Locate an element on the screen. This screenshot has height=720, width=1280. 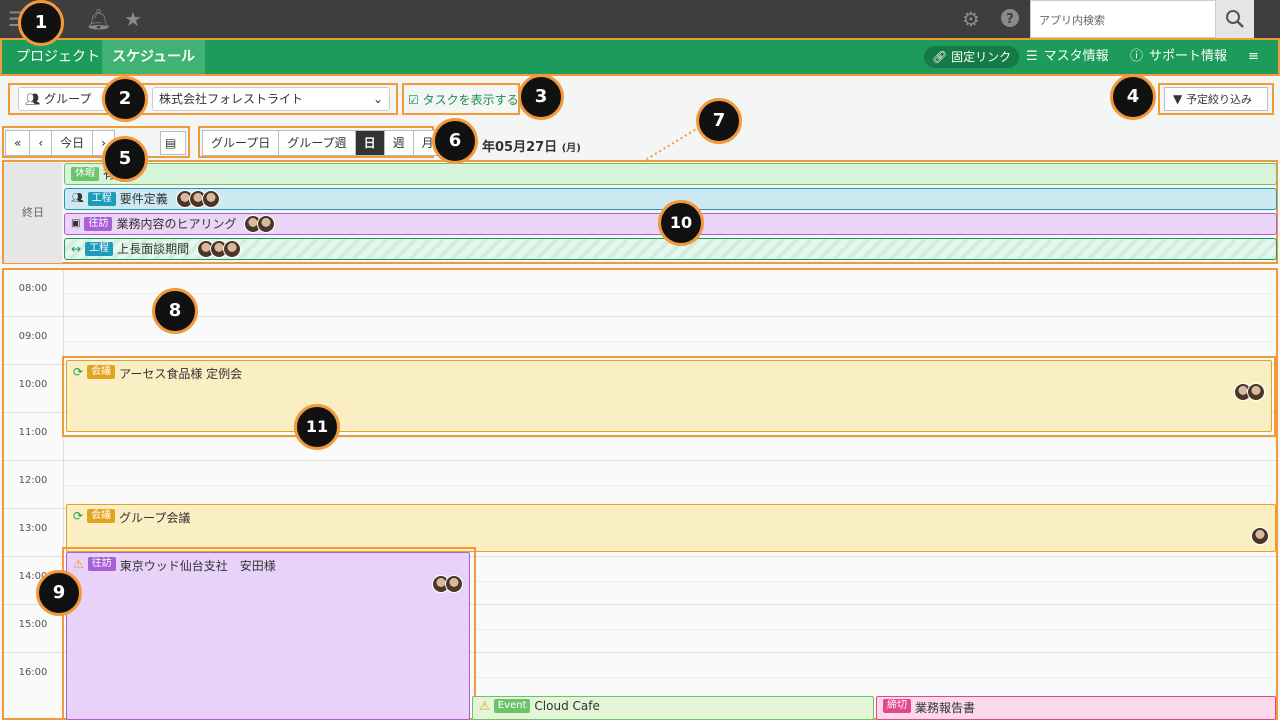
master-info-link: ☰ マスタ情報 is located at coordinates (1067, 57).